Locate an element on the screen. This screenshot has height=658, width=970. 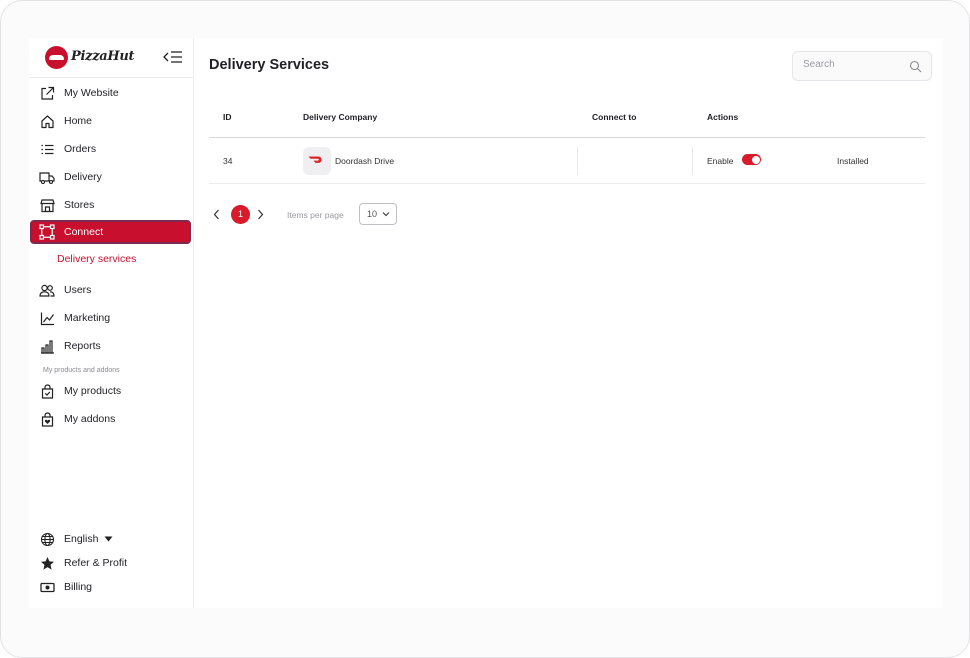
caret-down-icon is located at coordinates (108, 539).